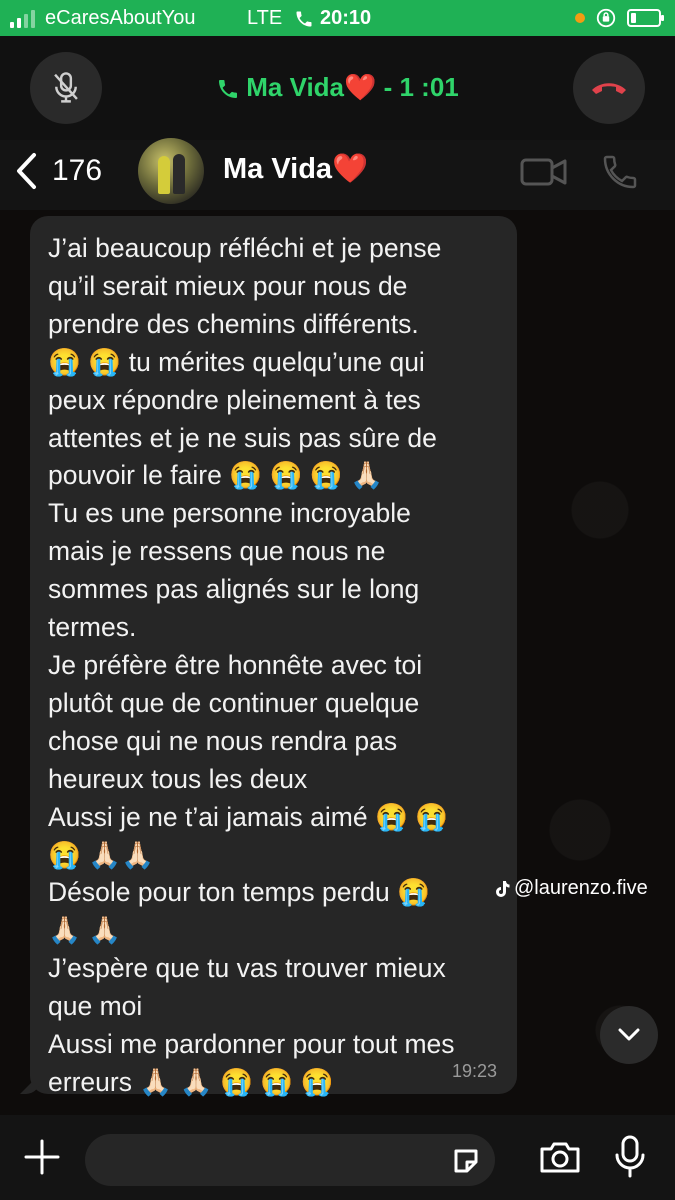 The height and width of the screenshot is (1200, 675). What do you see at coordinates (620, 172) in the screenshot?
I see `voice-call-icon` at bounding box center [620, 172].